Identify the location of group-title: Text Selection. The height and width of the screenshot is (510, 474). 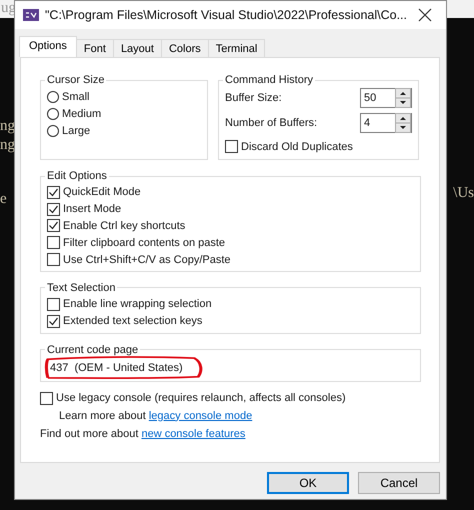
(81, 288).